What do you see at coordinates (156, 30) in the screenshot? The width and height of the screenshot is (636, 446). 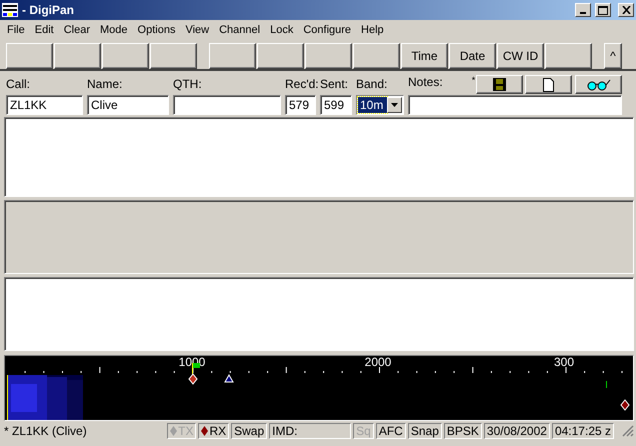 I see `menu-item: Options` at bounding box center [156, 30].